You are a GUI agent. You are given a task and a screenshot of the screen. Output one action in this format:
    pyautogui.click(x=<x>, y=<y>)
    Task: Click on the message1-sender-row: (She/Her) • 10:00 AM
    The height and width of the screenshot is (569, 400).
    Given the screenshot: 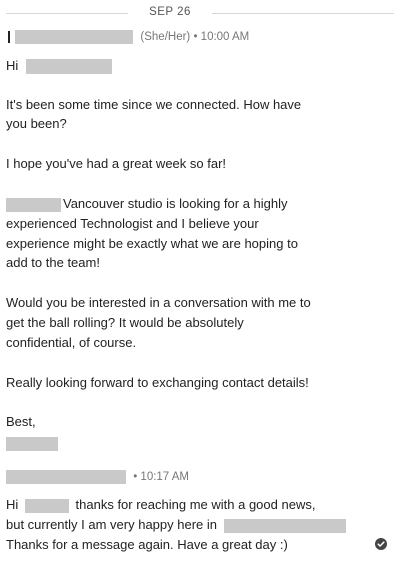 What is the action you would take?
    pyautogui.click(x=128, y=37)
    